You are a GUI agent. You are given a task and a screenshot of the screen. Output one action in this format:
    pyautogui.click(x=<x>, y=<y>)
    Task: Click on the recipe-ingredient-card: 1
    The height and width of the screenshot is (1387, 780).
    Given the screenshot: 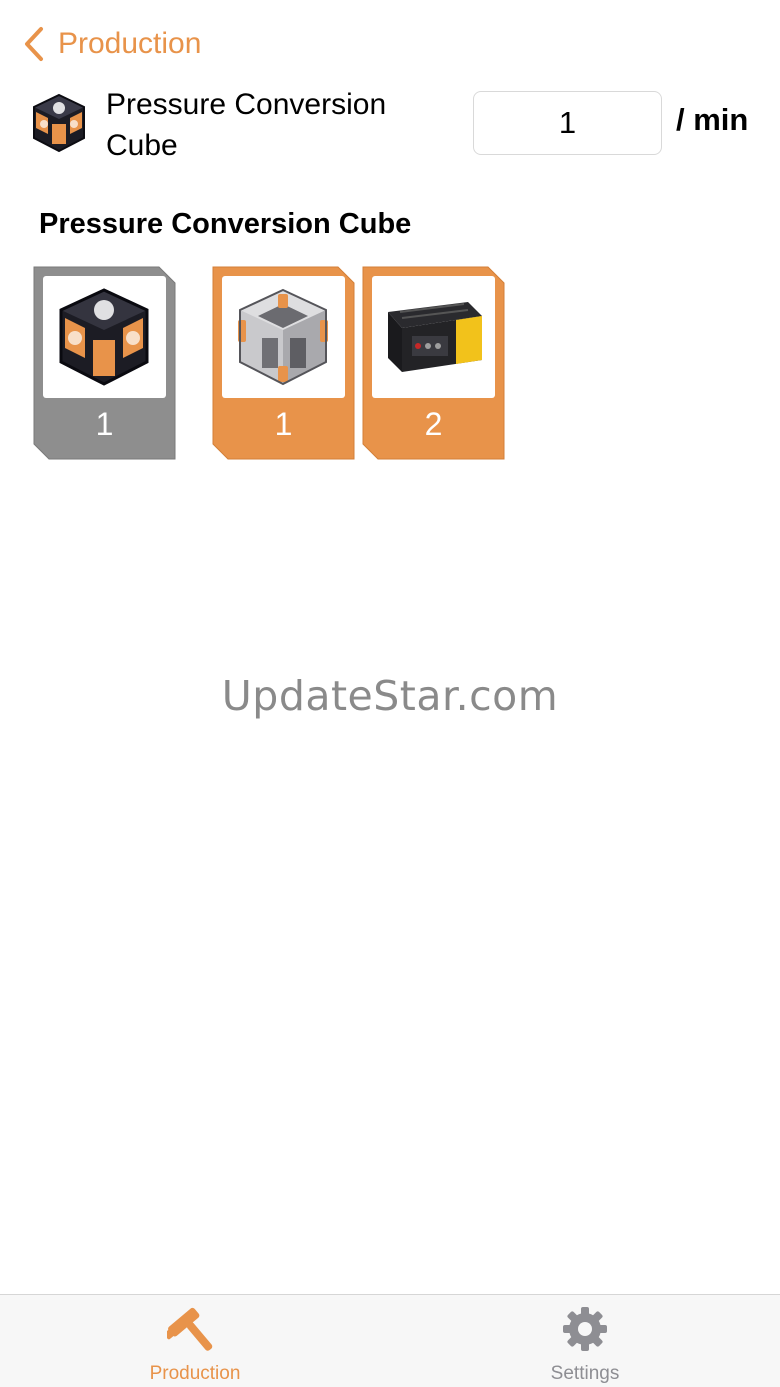 What is the action you would take?
    pyautogui.click(x=283, y=363)
    